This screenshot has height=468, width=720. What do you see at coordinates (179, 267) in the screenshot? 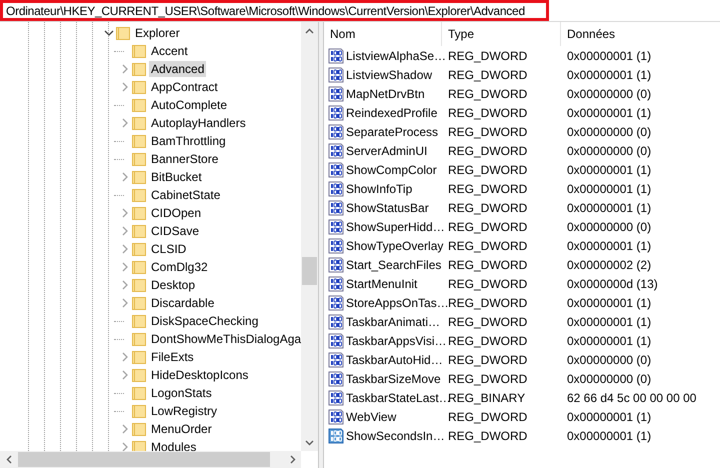
I see `tree-item: ComDlg32` at bounding box center [179, 267].